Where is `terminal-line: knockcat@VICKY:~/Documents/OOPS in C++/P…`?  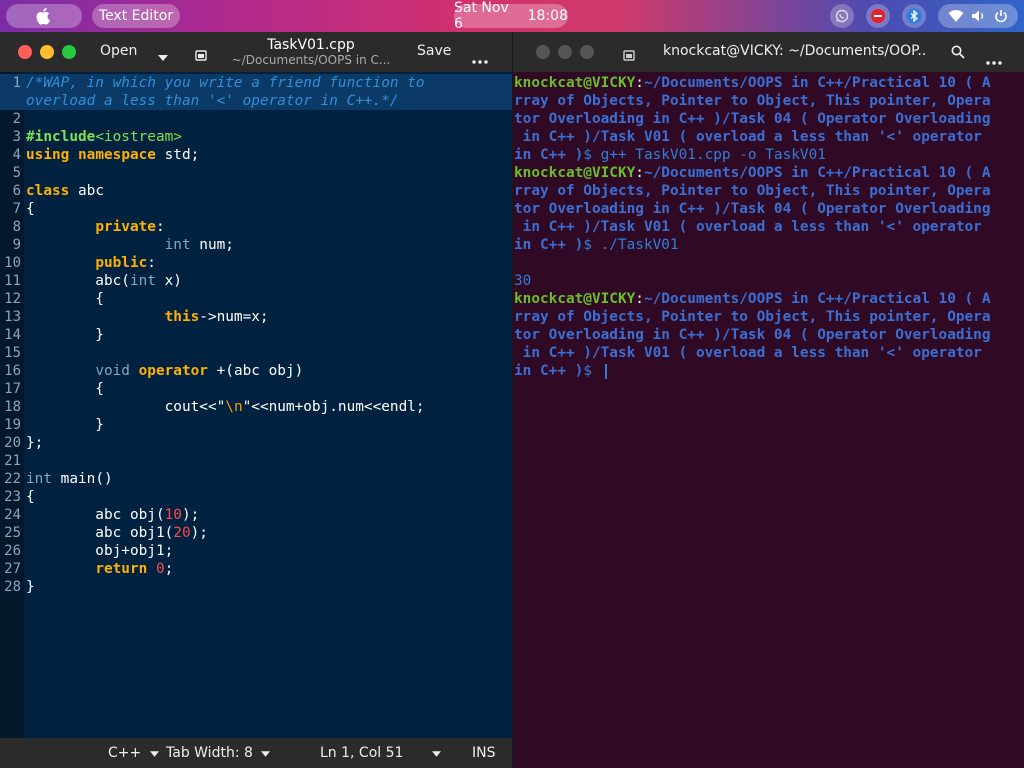
terminal-line: knockcat@VICKY:~/Documents/OOPS in C++/P… is located at coordinates (752, 83).